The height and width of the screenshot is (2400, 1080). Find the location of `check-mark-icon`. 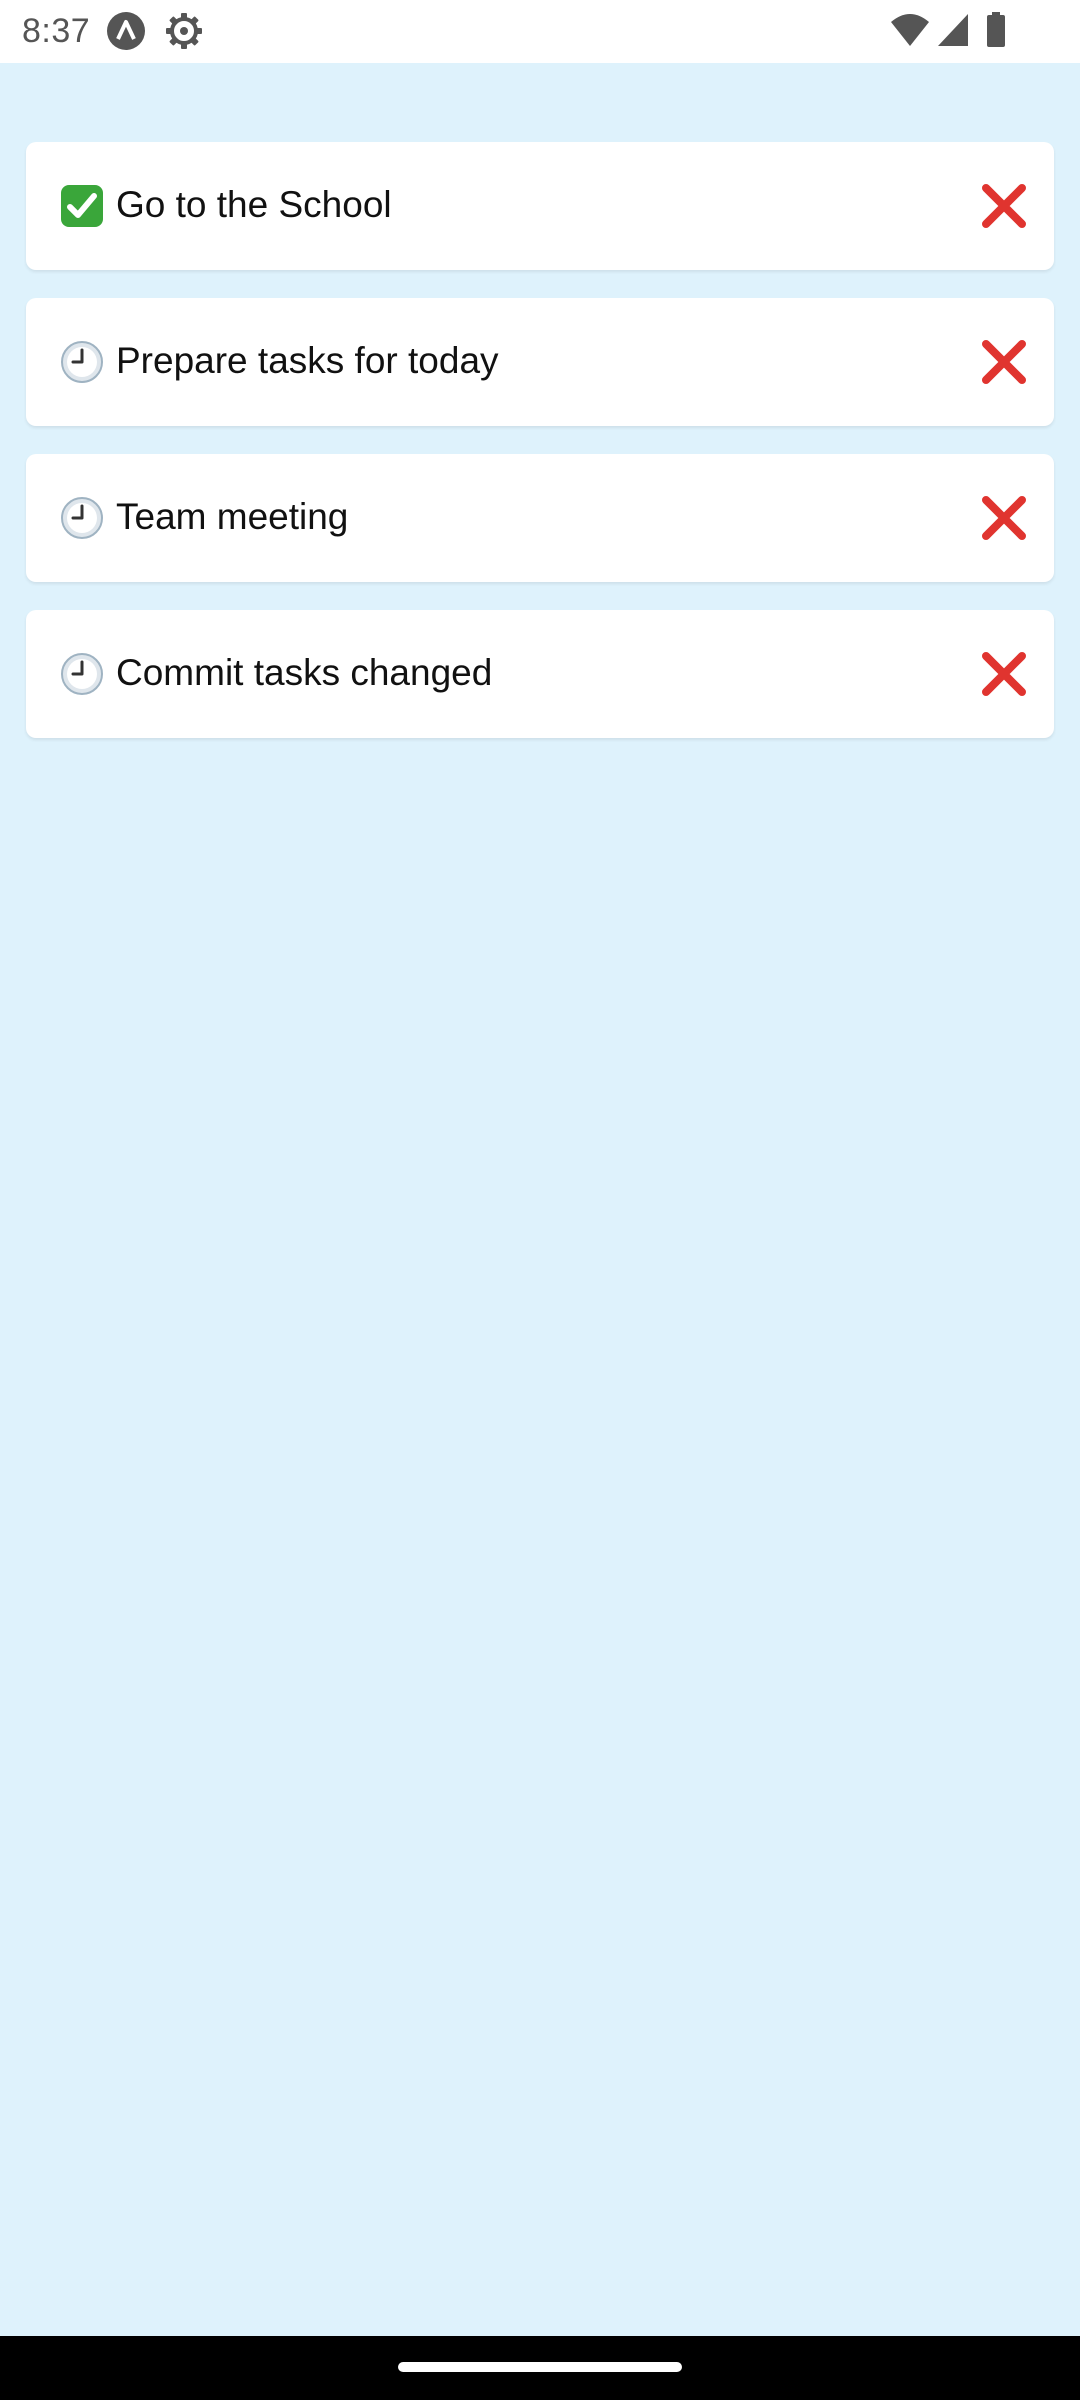

check-mark-icon is located at coordinates (82, 206).